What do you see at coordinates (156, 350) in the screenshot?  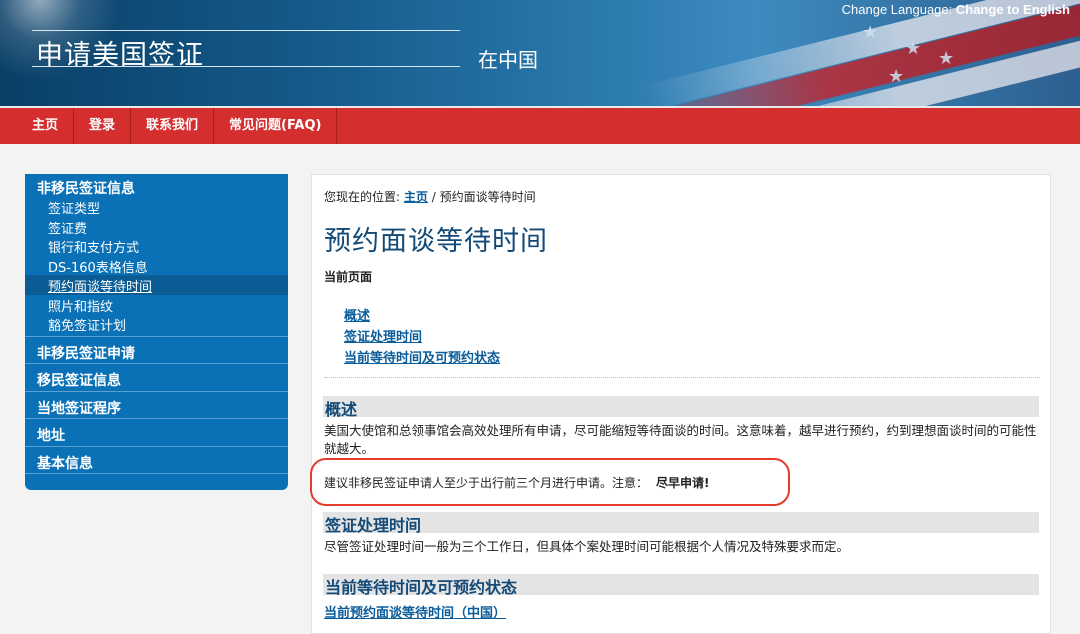 I see `sidebar-group-nonimmigrant-apply: 非移民签证申请` at bounding box center [156, 350].